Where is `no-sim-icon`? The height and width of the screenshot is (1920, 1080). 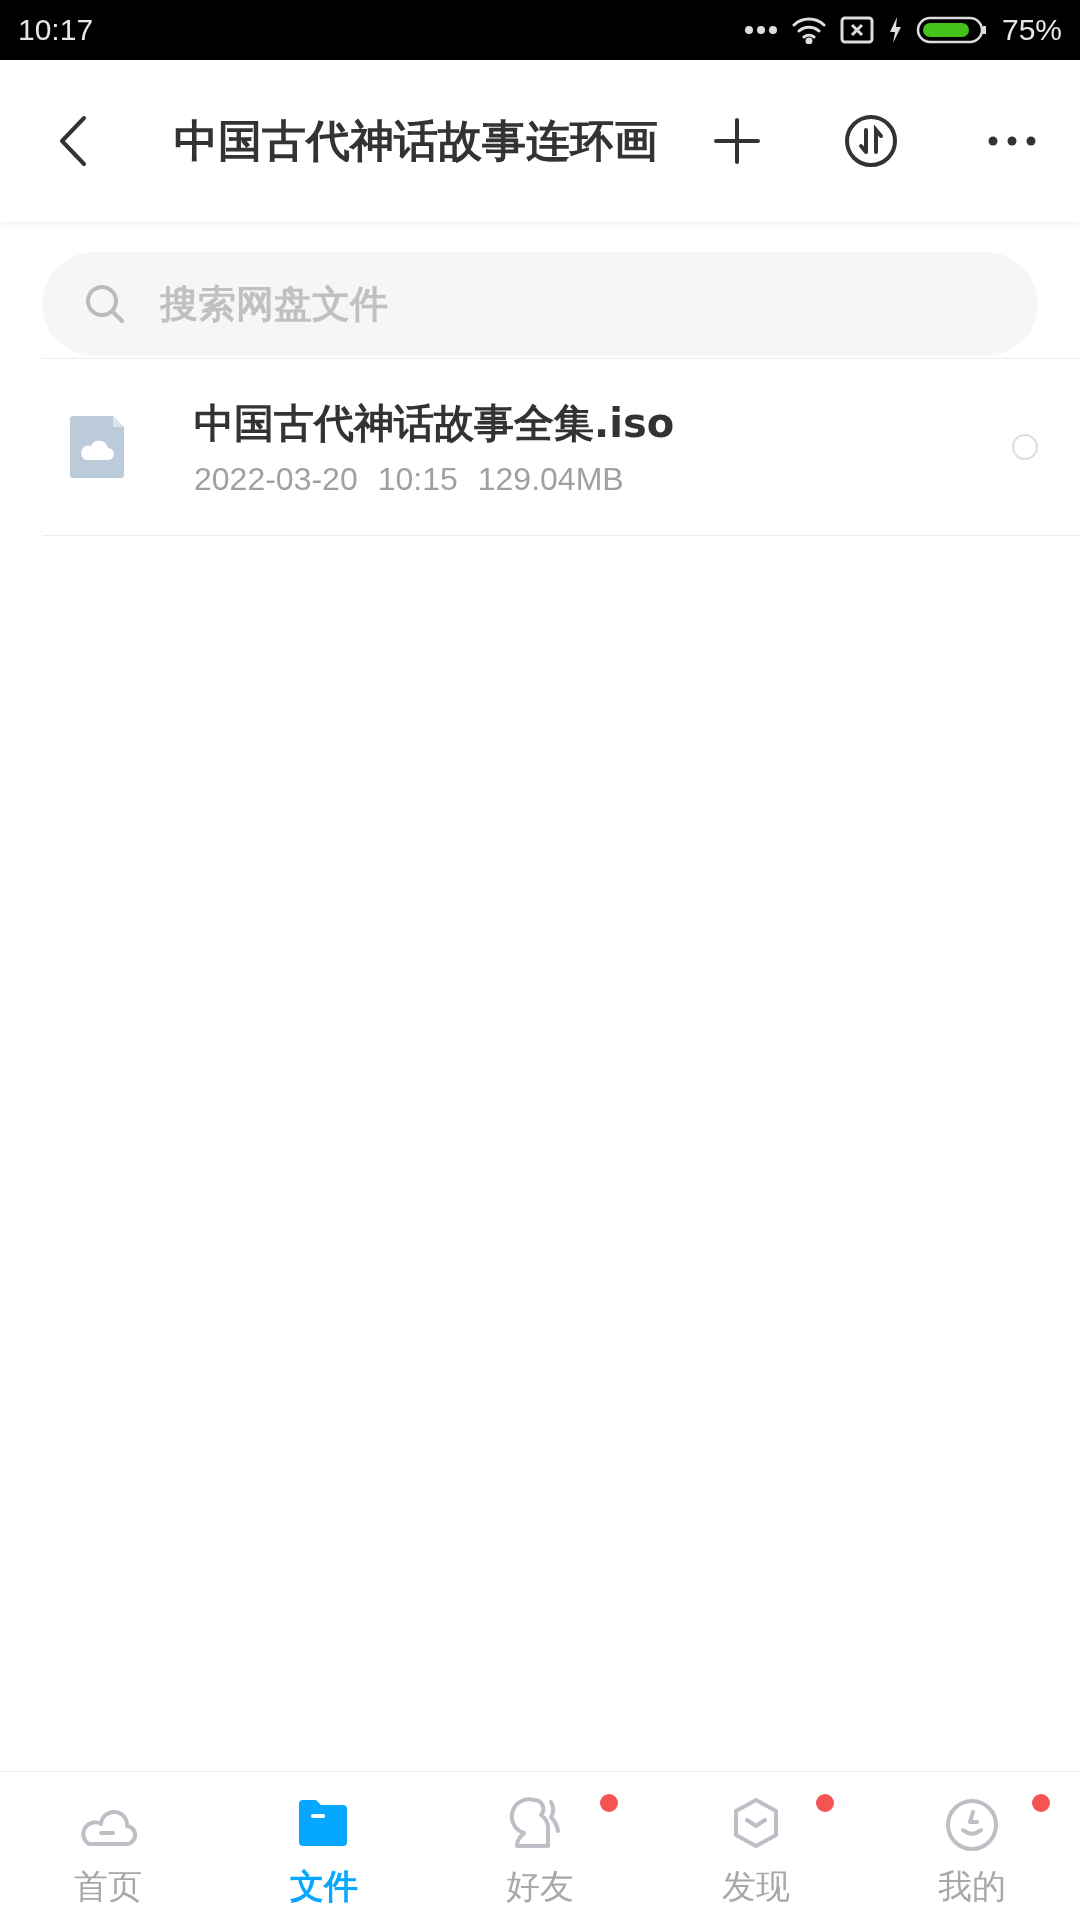 no-sim-icon is located at coordinates (856, 30).